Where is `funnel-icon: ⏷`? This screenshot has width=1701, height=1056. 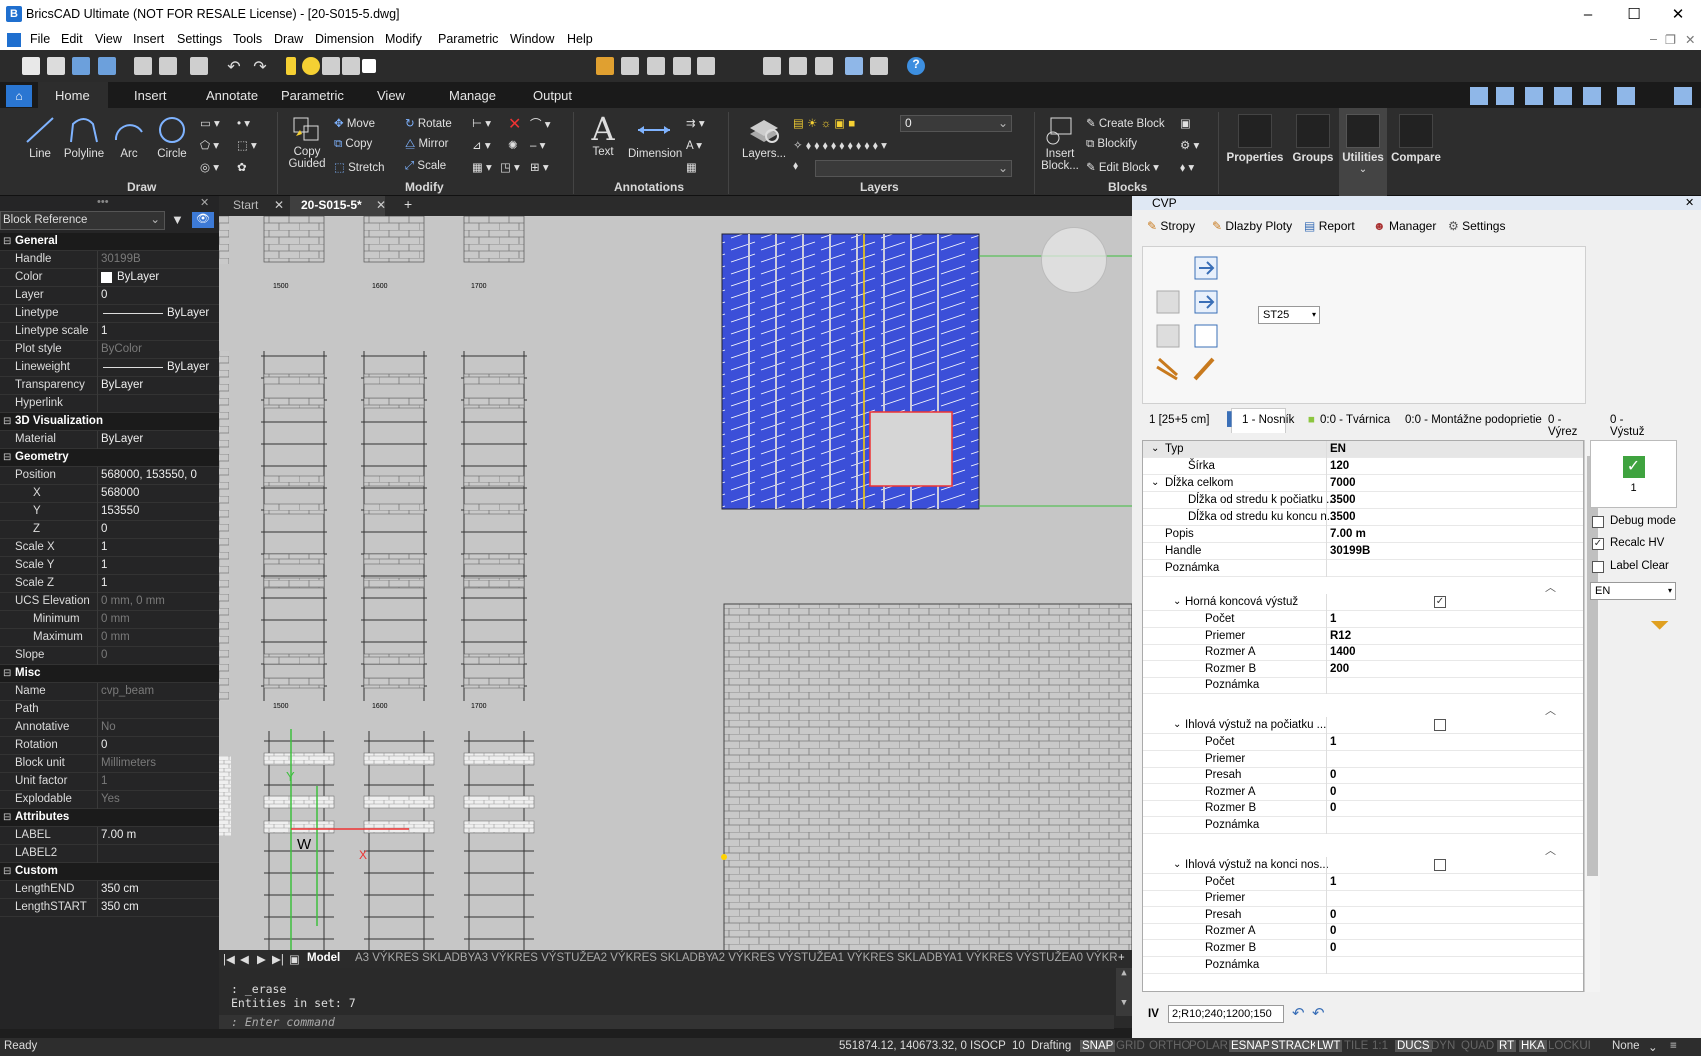 funnel-icon: ⏷ is located at coordinates (1659, 626).